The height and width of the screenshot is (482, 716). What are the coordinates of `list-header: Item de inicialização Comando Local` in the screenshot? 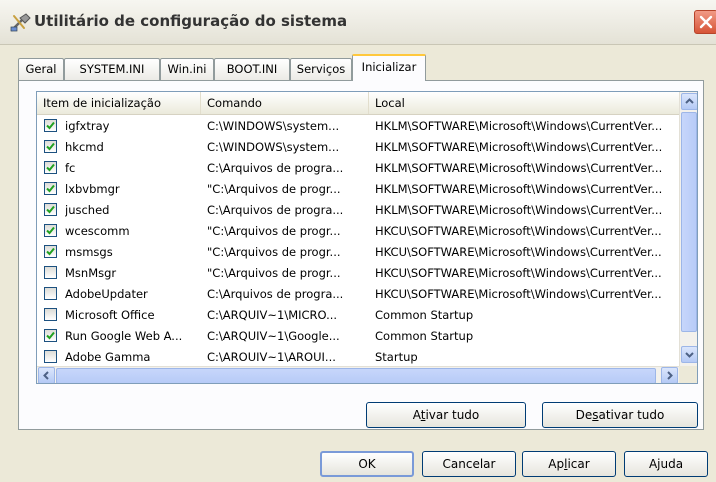 It's located at (358, 103).